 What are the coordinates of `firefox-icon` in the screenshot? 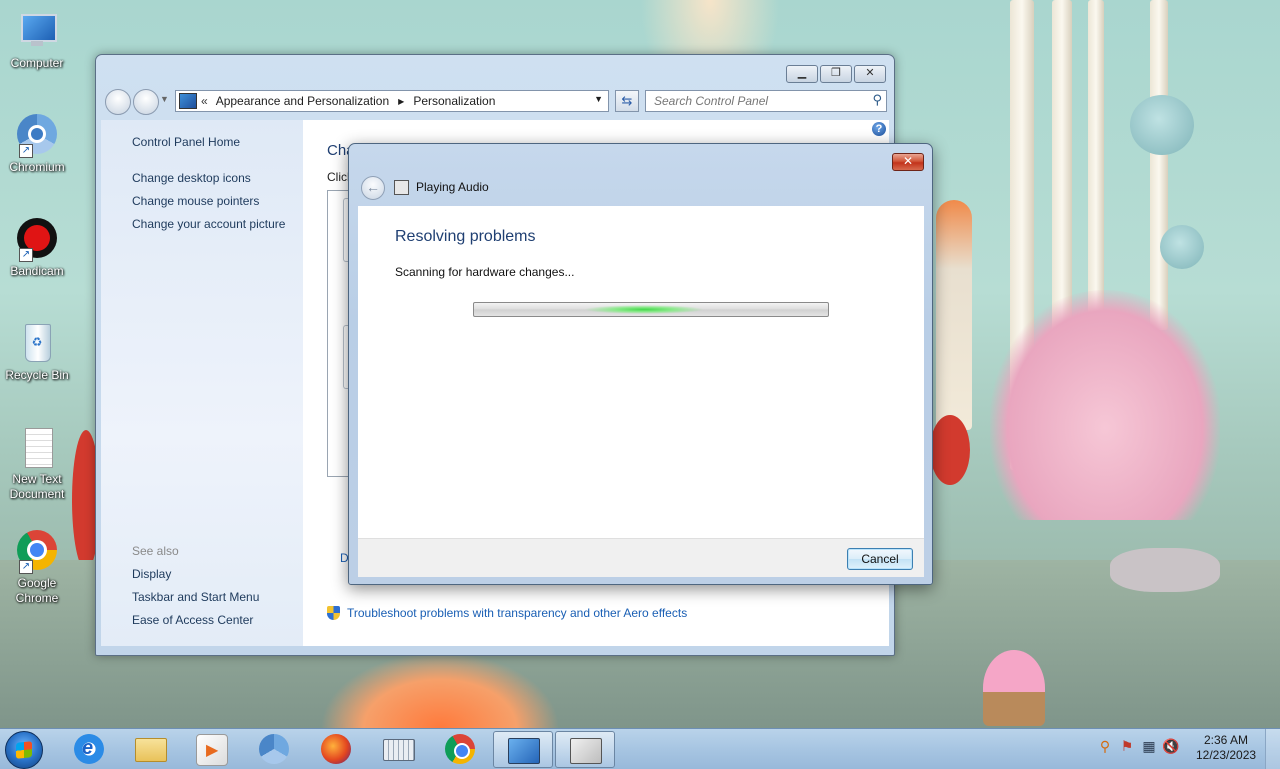 It's located at (336, 749).